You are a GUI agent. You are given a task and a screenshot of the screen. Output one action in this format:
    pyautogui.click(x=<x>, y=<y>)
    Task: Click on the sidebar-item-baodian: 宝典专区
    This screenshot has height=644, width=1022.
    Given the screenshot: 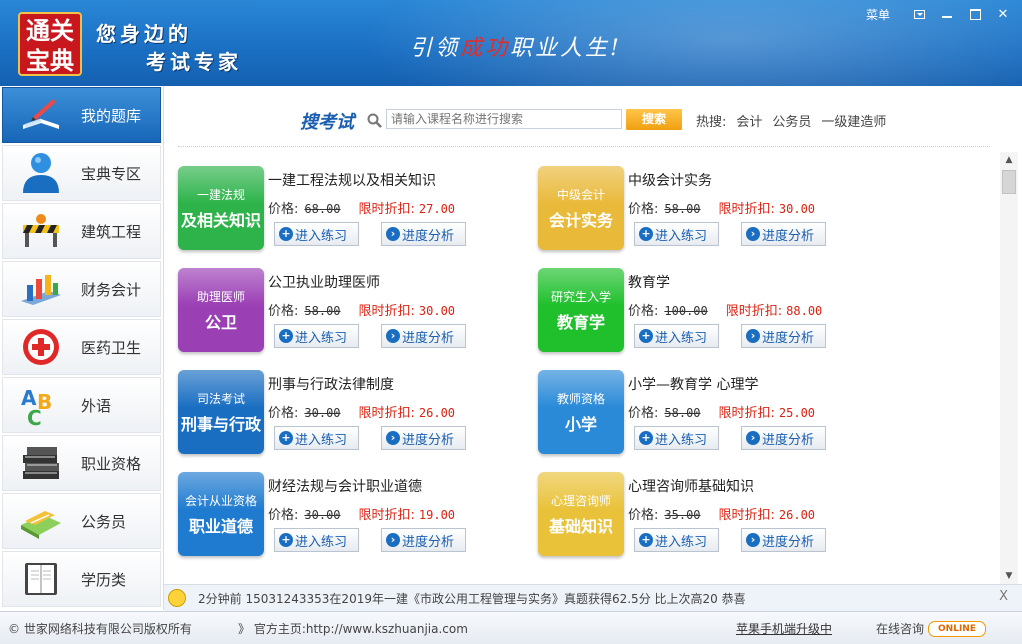 What is the action you would take?
    pyautogui.click(x=81, y=173)
    